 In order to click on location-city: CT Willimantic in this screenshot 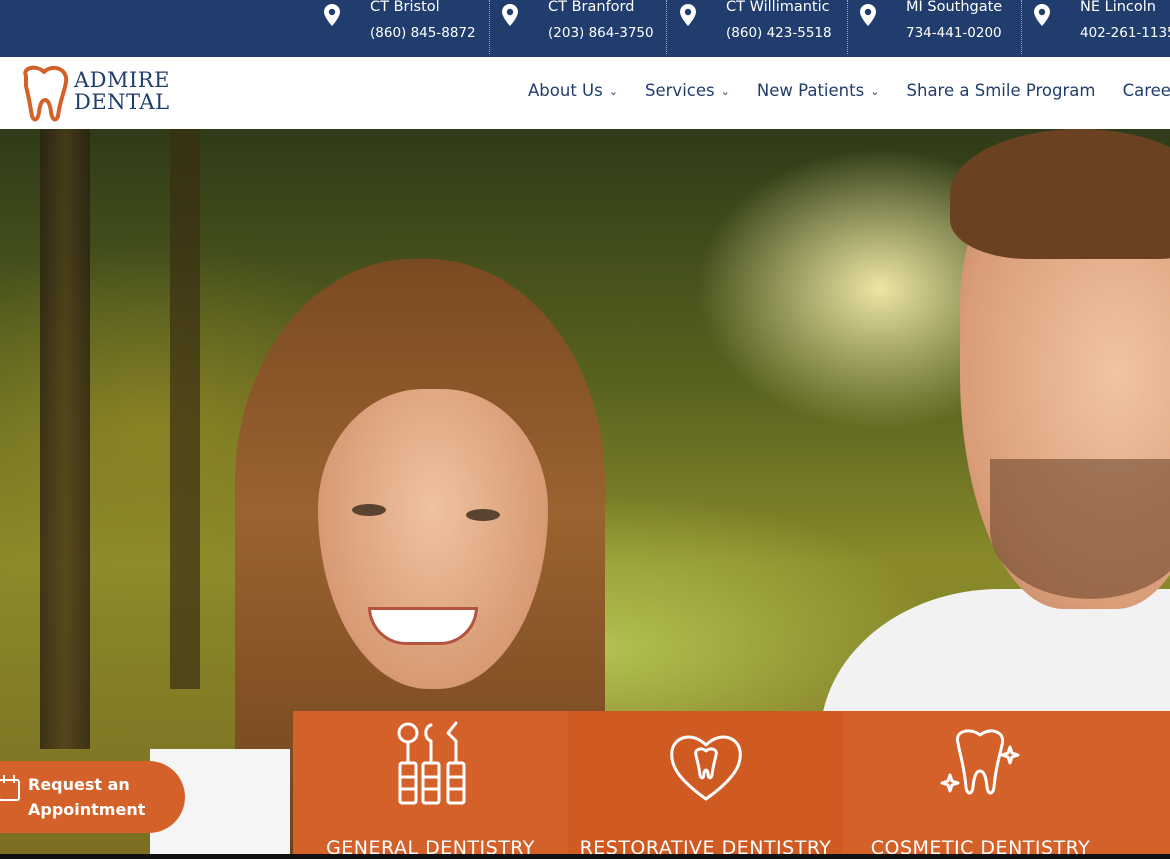, I will do `click(778, 7)`.